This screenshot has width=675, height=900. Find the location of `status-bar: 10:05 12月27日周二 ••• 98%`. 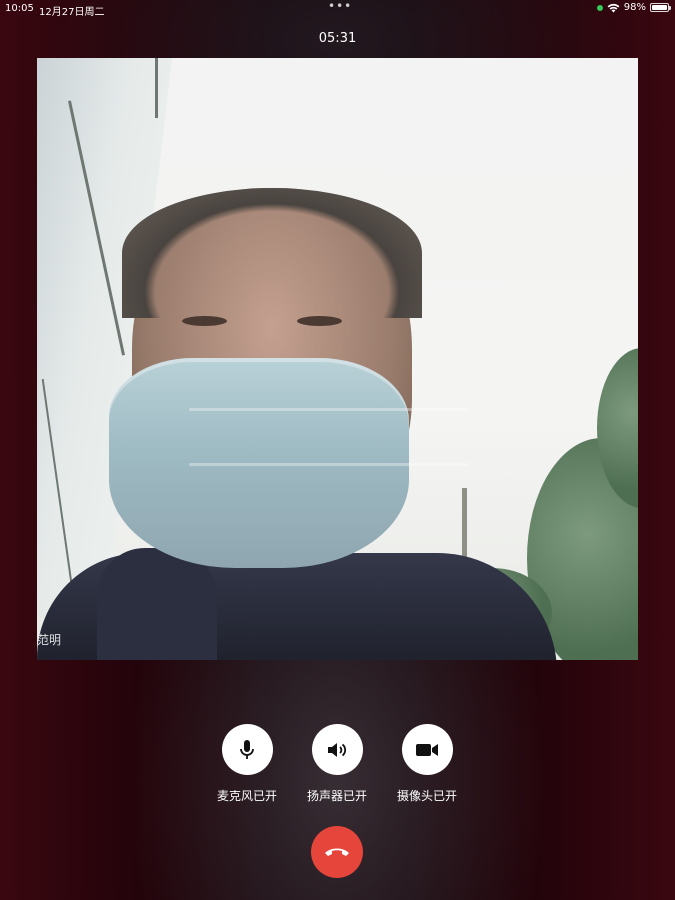

status-bar: 10:05 12月27日周二 ••• 98% is located at coordinates (337, 9).